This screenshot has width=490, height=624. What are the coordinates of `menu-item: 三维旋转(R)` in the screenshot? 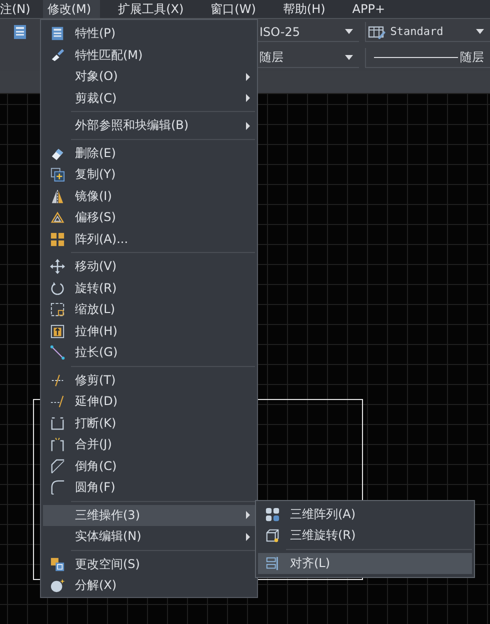 It's located at (365, 535).